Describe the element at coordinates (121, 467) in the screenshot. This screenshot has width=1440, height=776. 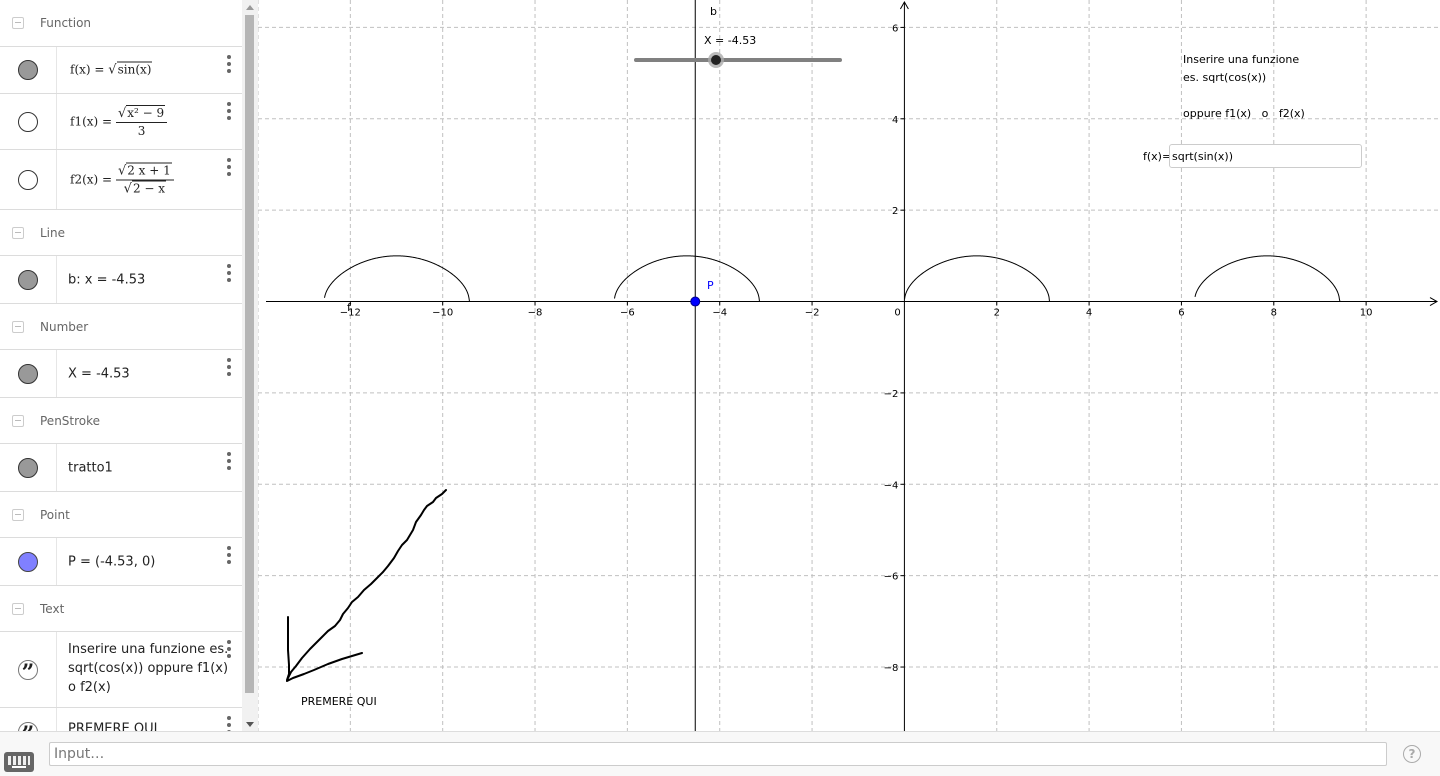
I see `algebra-item-tratto1: tratto1` at that location.